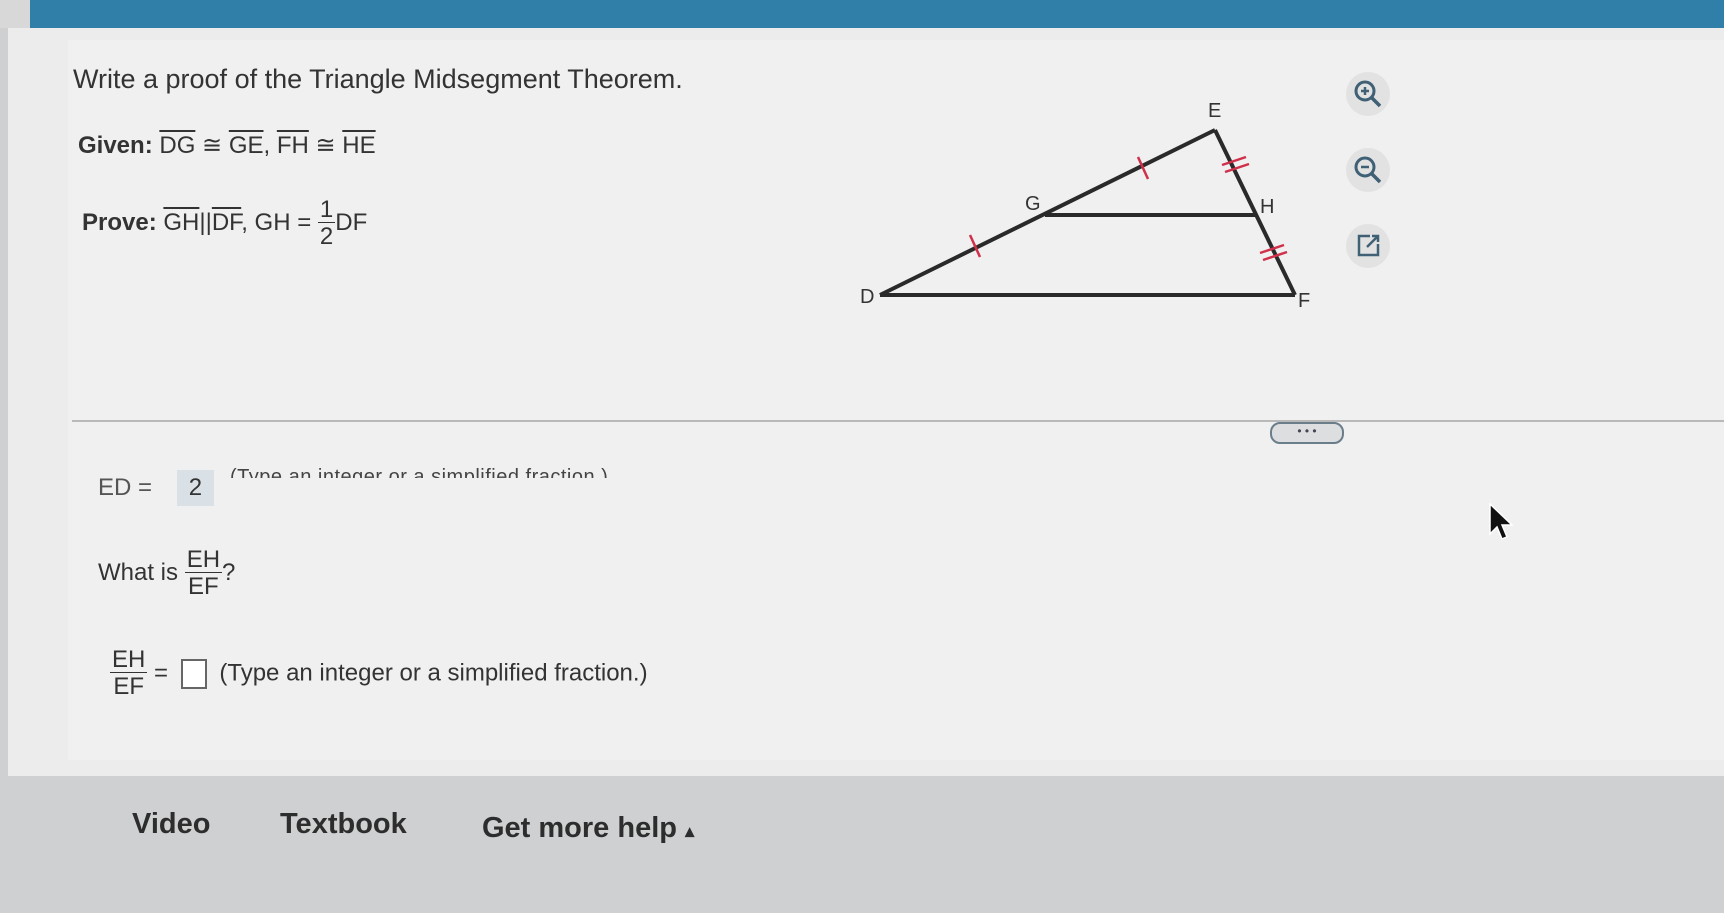 Image resolution: width=1724 pixels, height=913 pixels. I want to click on answer-denominator: EF, so click(129, 685).